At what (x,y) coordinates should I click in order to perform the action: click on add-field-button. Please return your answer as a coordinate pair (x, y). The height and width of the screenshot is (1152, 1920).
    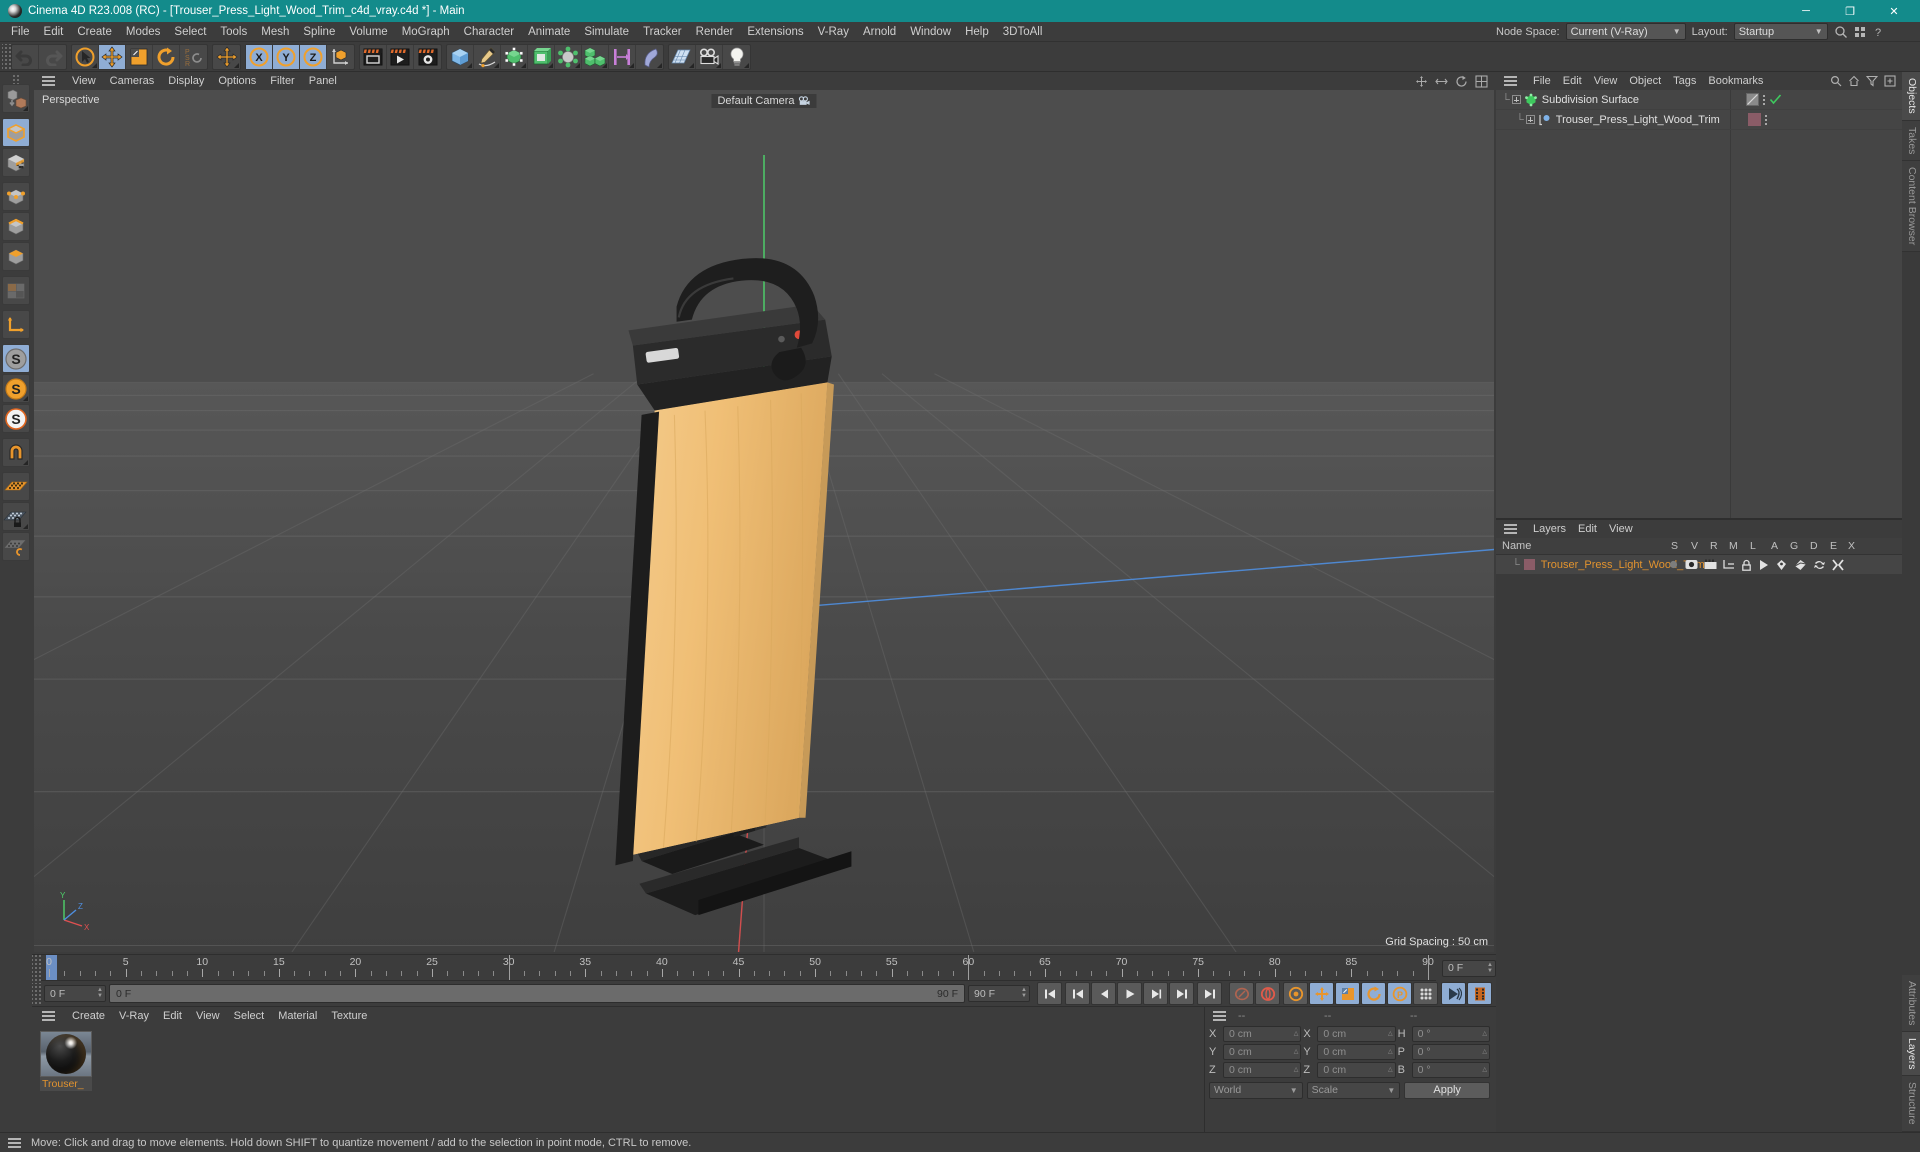
    Looking at the image, I should click on (622, 56).